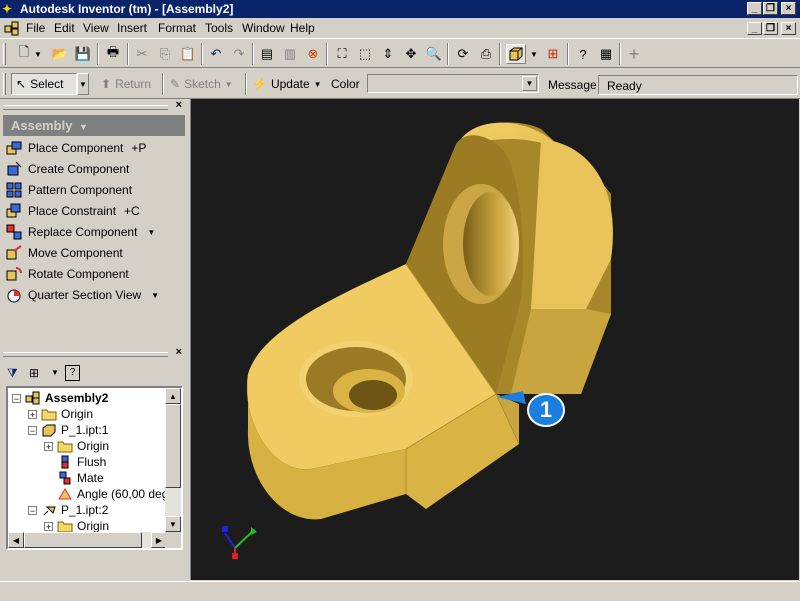  Describe the element at coordinates (67, 169) in the screenshot. I see `create-component-command: Create Component` at that location.